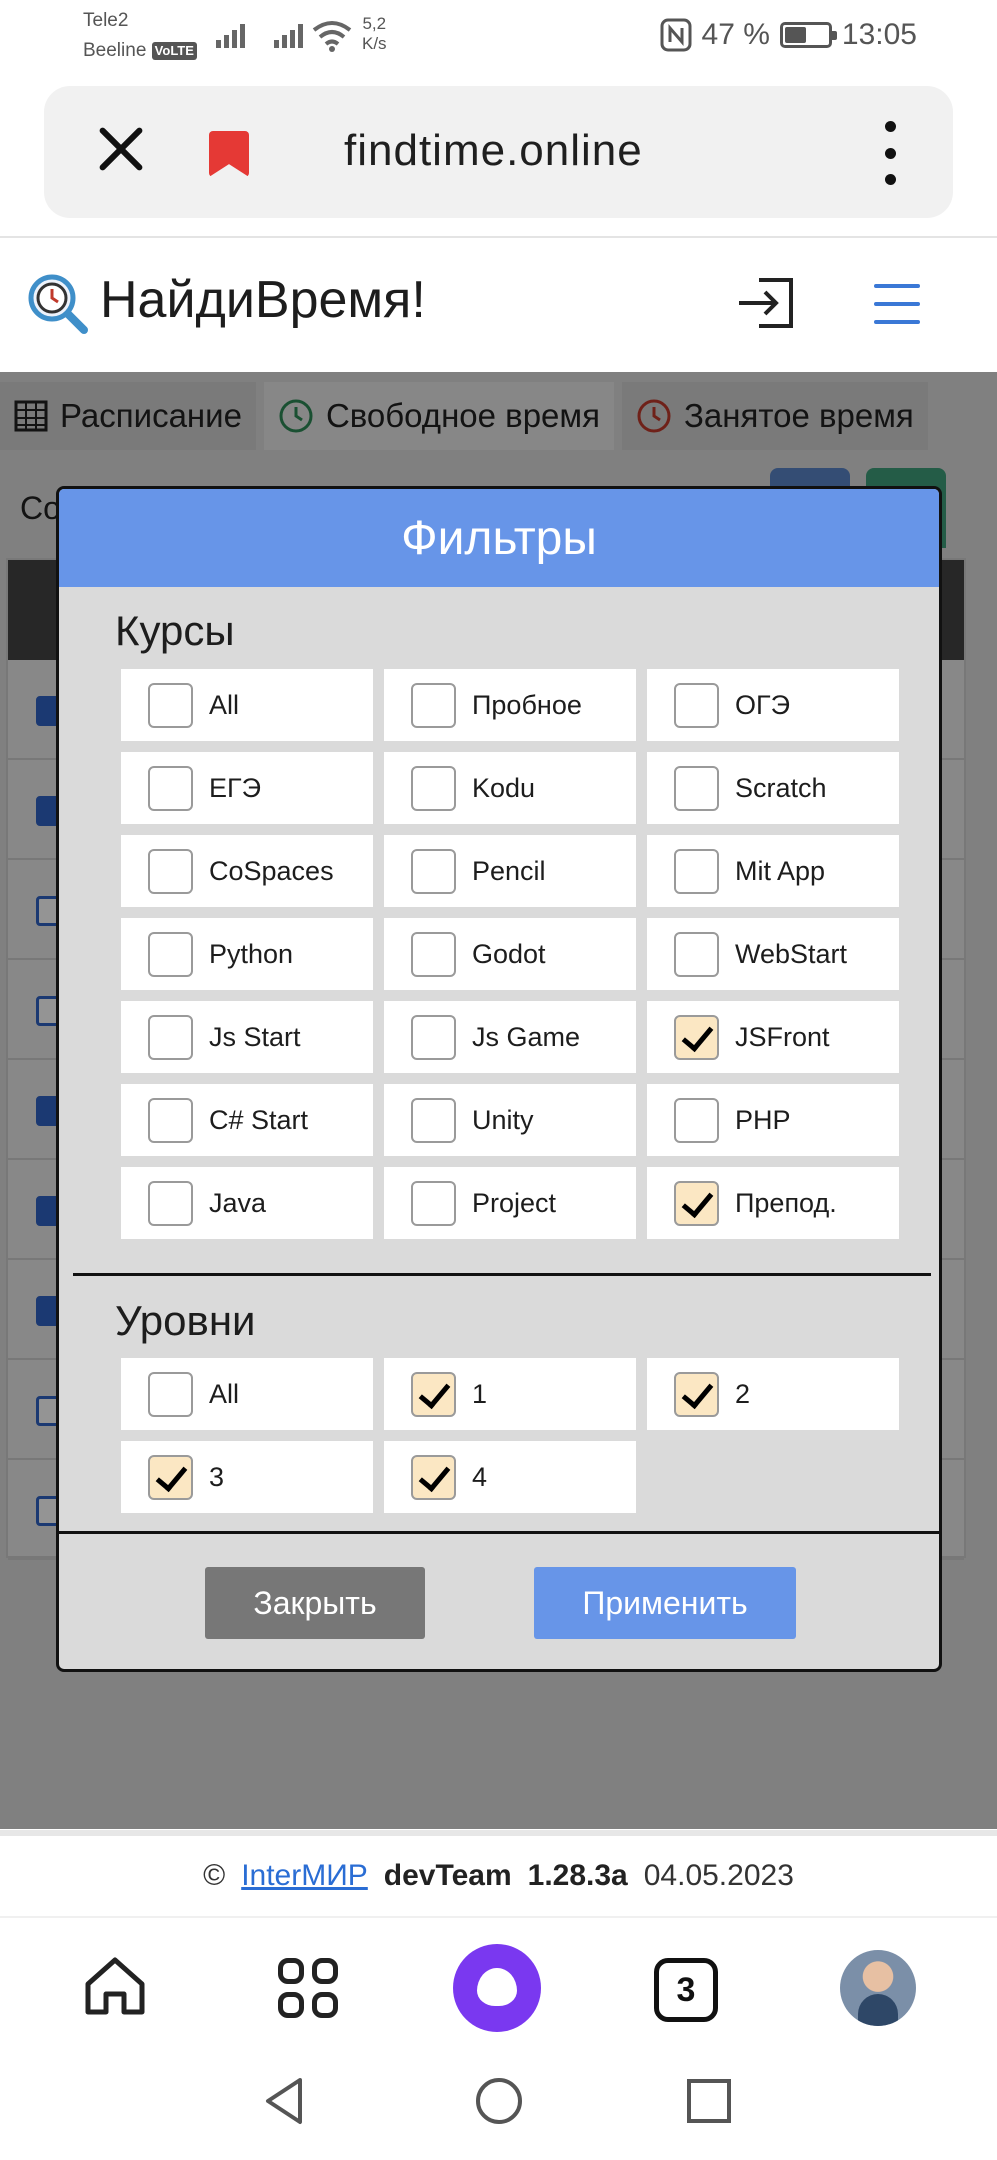 The height and width of the screenshot is (2160, 997). Describe the element at coordinates (315, 1603) in the screenshot. I see `close-button: Закрыть` at that location.